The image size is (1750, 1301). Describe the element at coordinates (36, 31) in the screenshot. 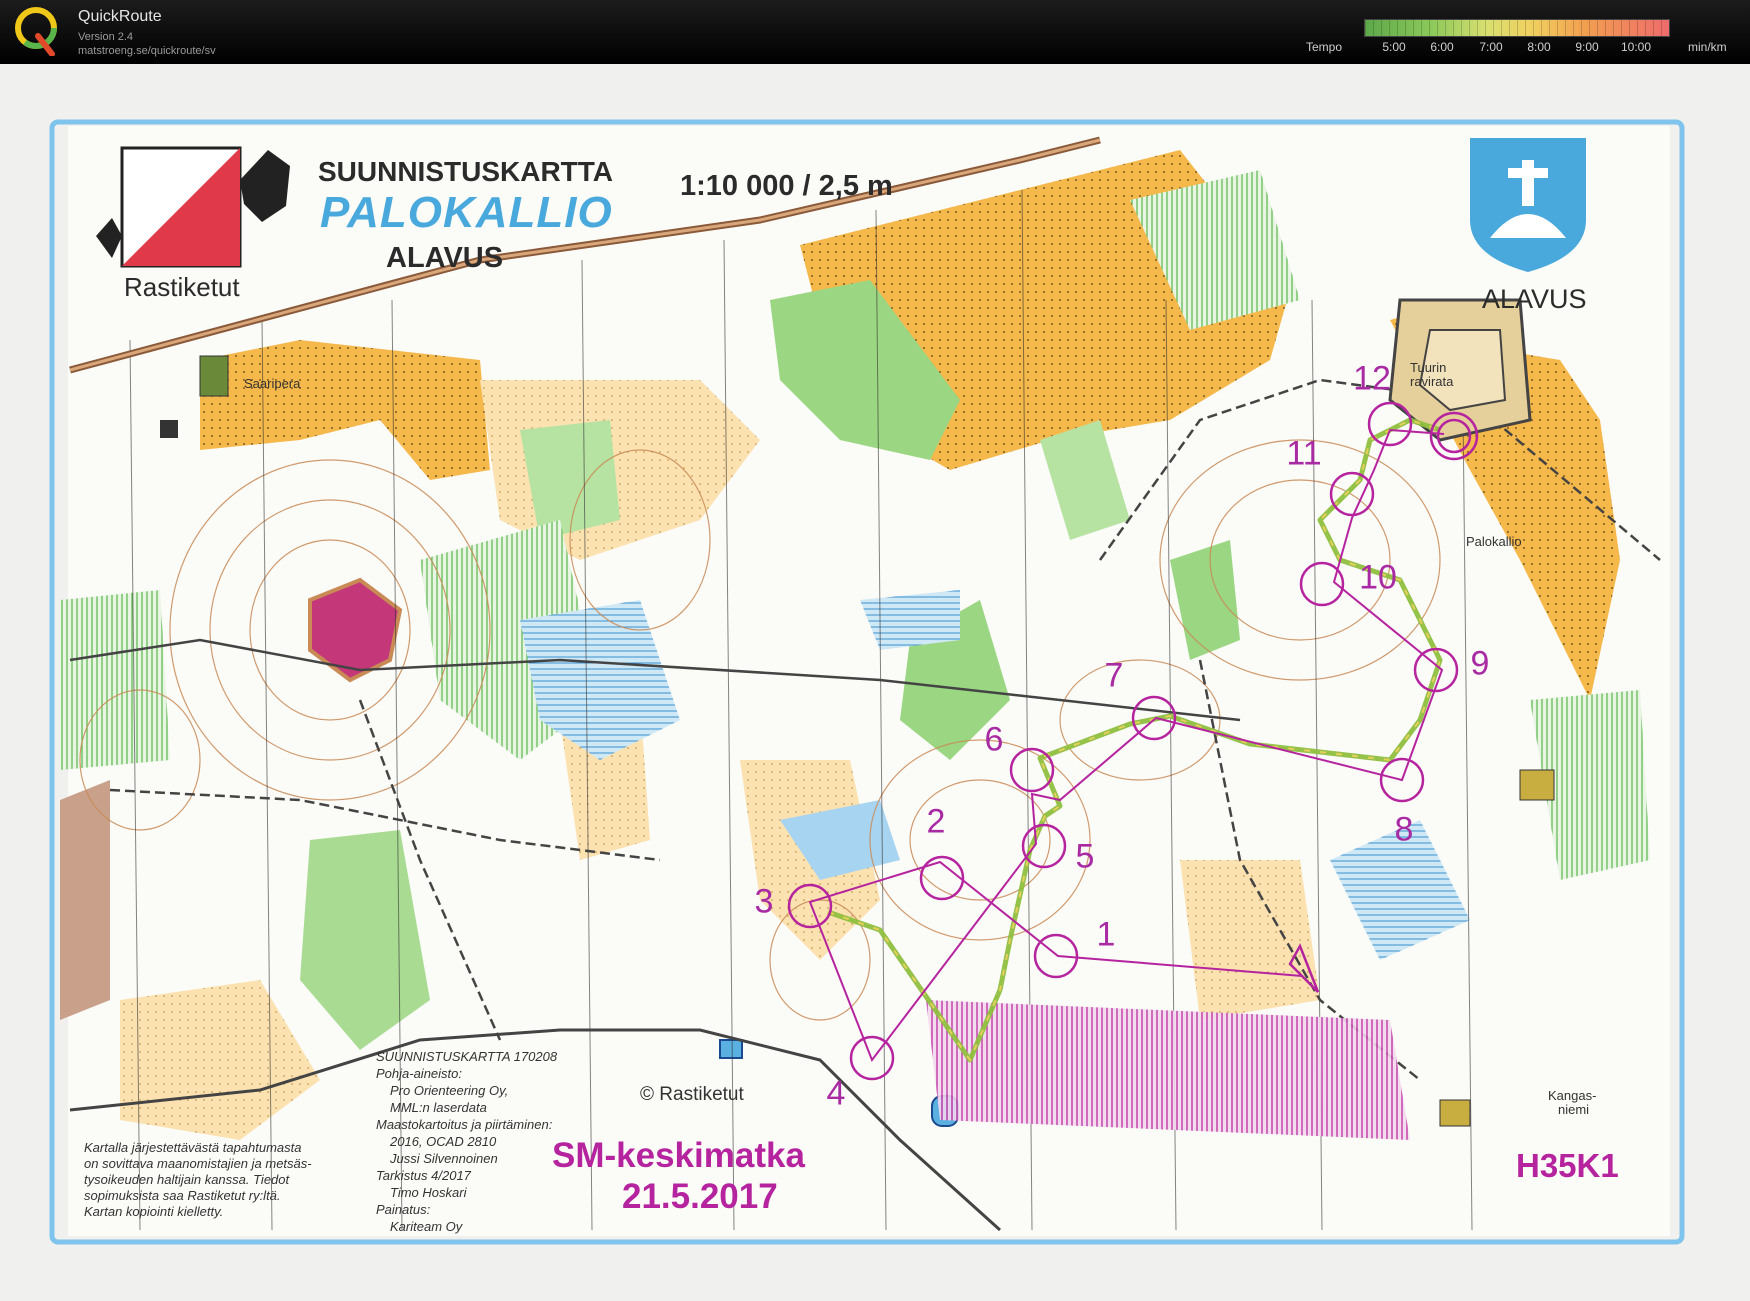

I see `quickroute-logo-icon` at that location.